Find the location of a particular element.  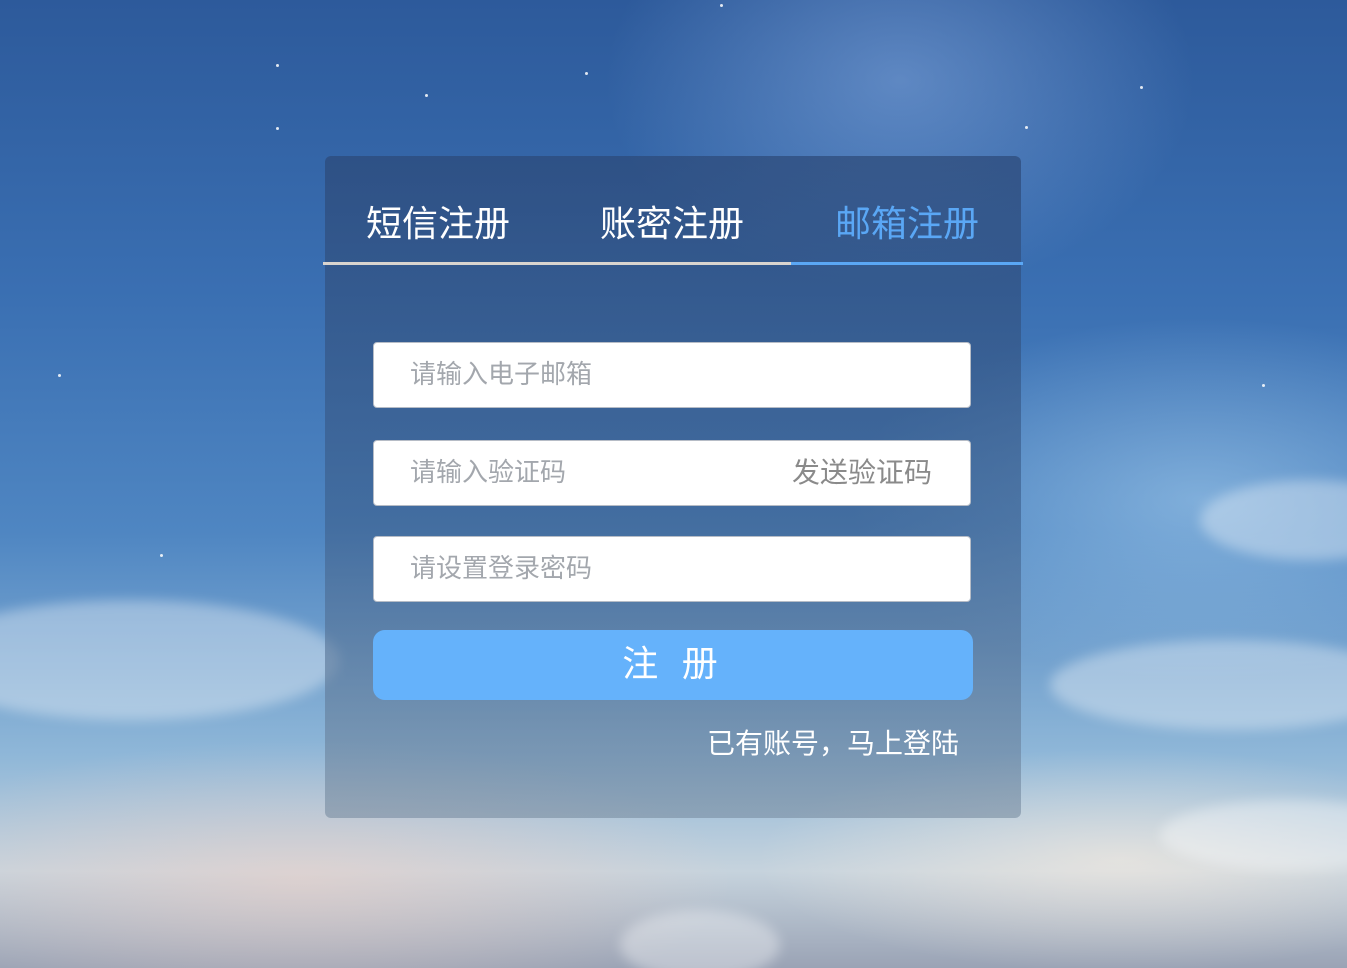

code-field: 发送验证码 is located at coordinates (672, 473).